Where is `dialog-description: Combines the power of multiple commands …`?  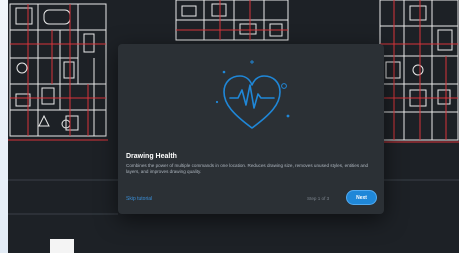 dialog-description: Combines the power of multiple commands … is located at coordinates (247, 169).